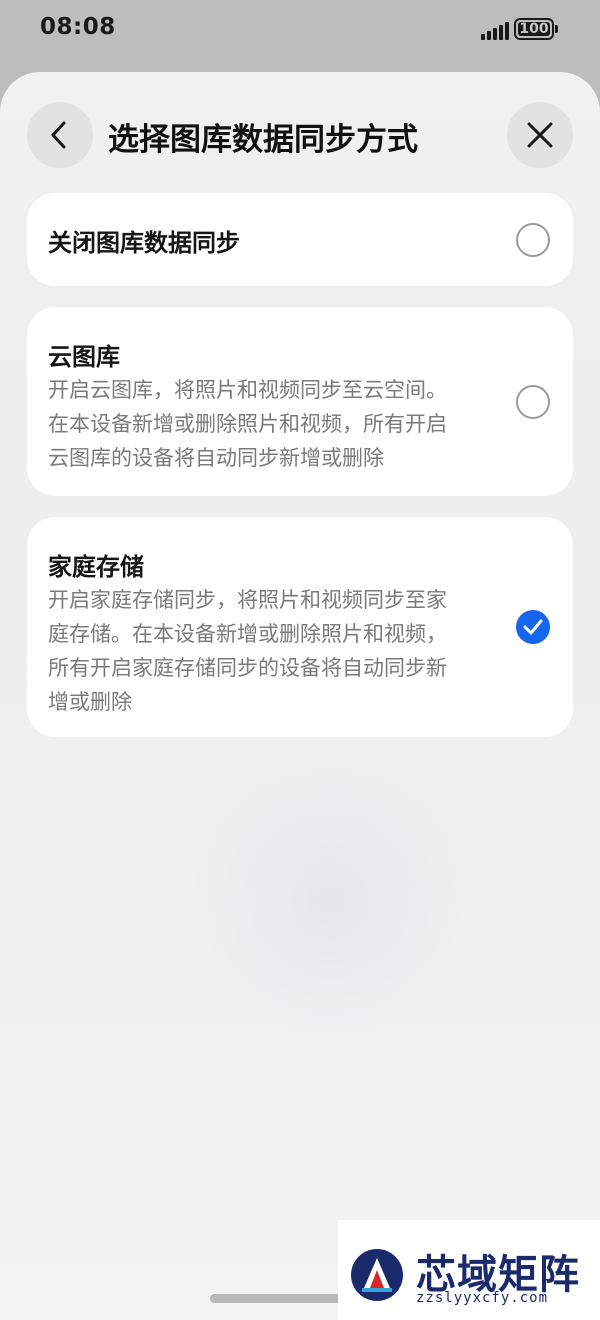 The image size is (600, 1320). What do you see at coordinates (495, 31) in the screenshot?
I see `signal-icon` at bounding box center [495, 31].